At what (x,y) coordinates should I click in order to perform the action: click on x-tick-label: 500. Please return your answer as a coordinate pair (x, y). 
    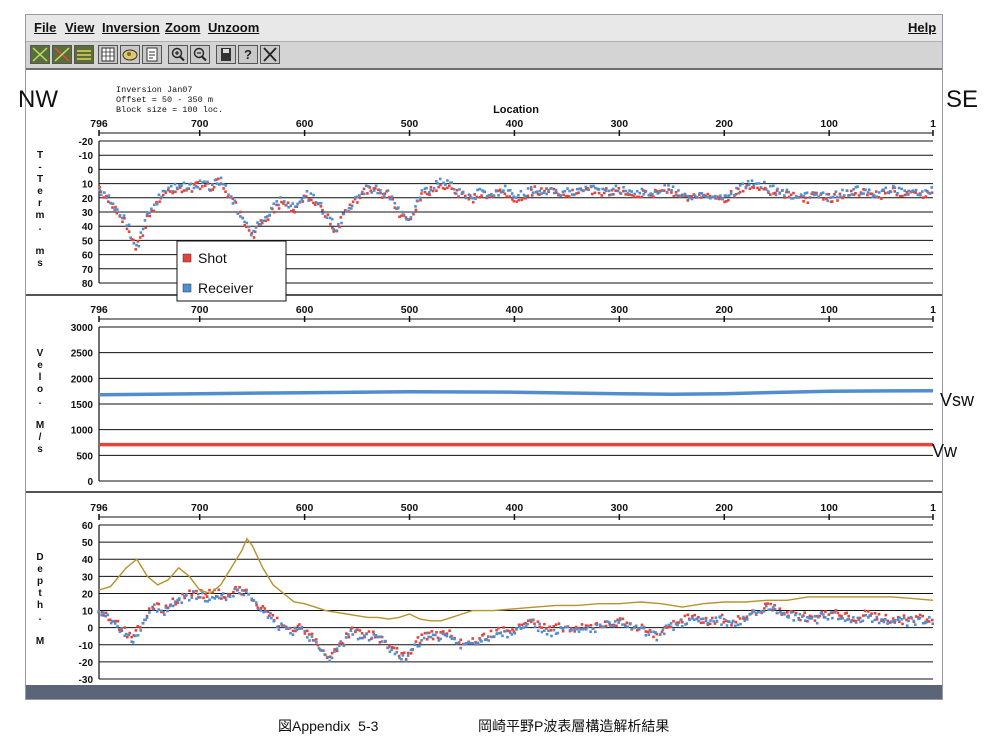
    Looking at the image, I should click on (410, 124).